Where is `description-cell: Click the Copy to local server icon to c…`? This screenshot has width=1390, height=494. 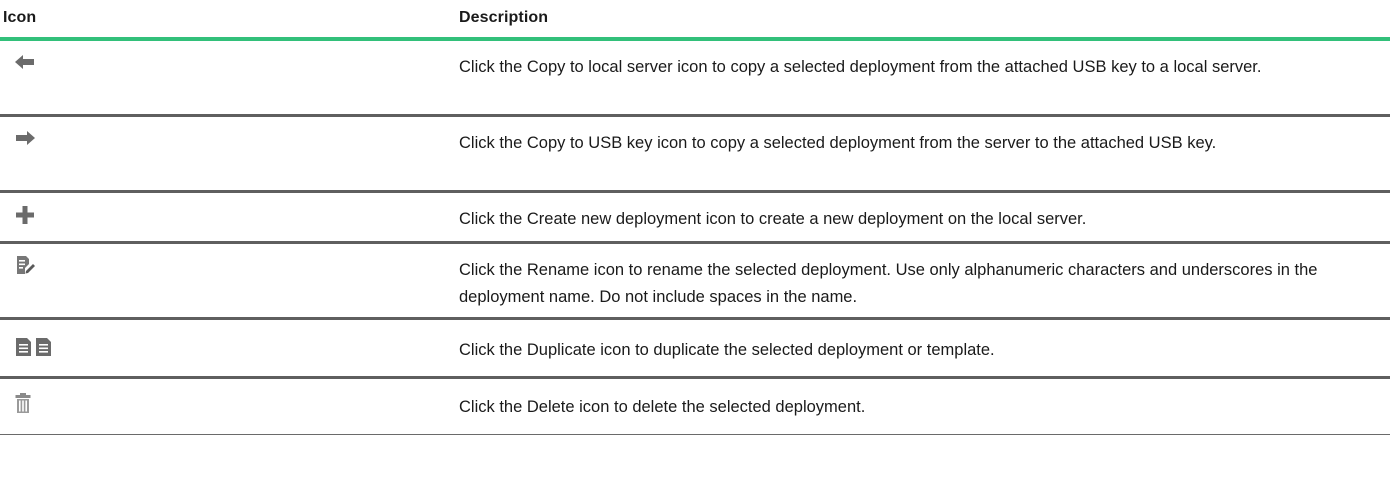
description-cell: Click the Copy to local server icon to c… is located at coordinates (860, 67).